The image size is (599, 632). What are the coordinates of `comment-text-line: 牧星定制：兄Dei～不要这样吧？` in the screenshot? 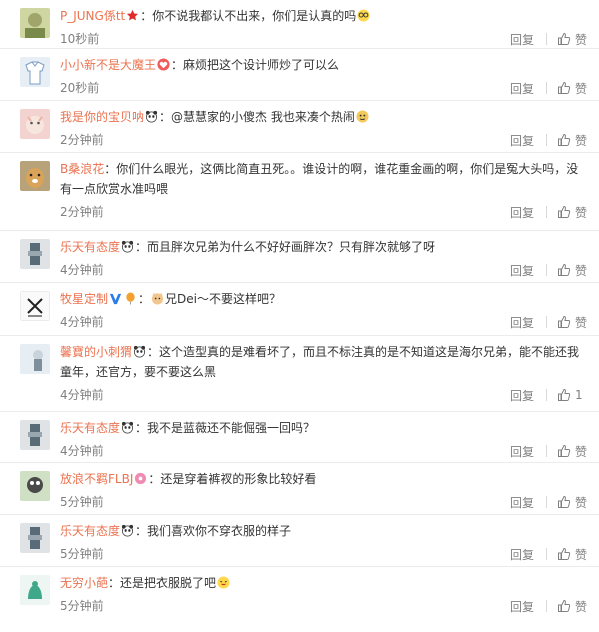 It's located at (170, 299).